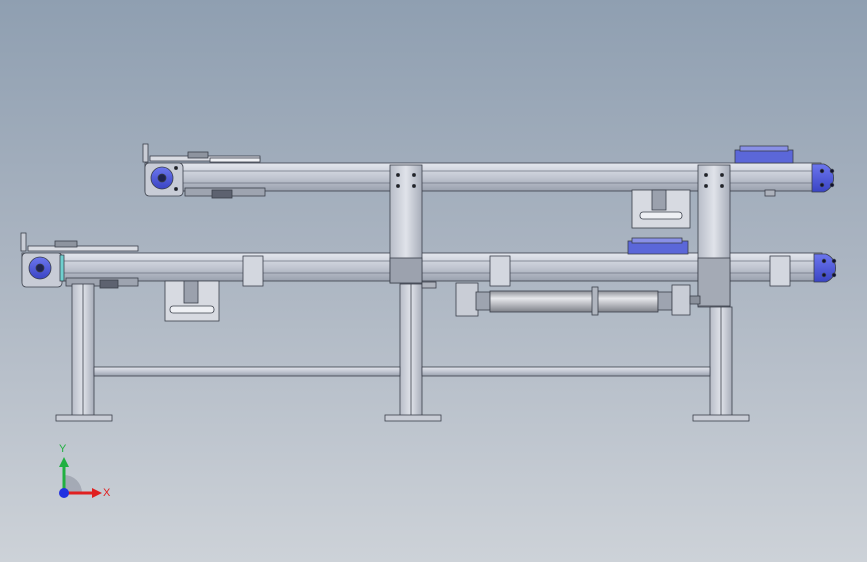  Describe the element at coordinates (107, 493) in the screenshot. I see `x-axis-label: X` at that location.